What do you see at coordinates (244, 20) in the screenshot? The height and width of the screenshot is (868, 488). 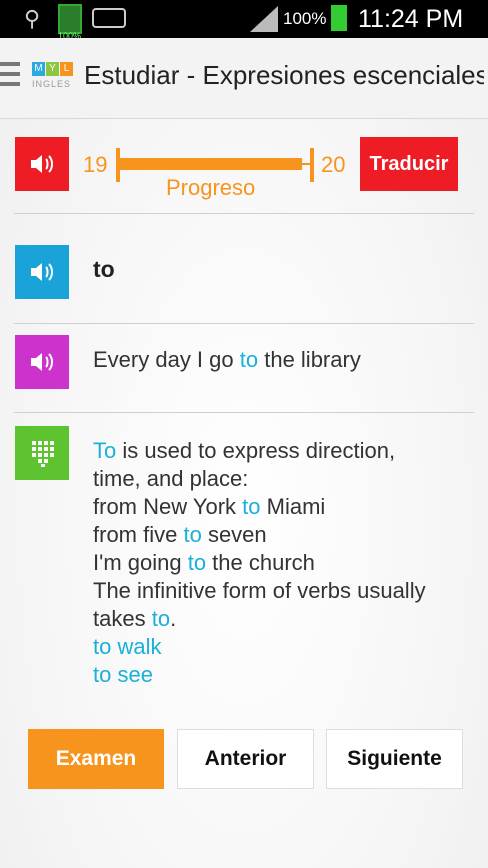 I see `status-bar: ⚲ 100% 100% 11:24 PM` at bounding box center [244, 20].